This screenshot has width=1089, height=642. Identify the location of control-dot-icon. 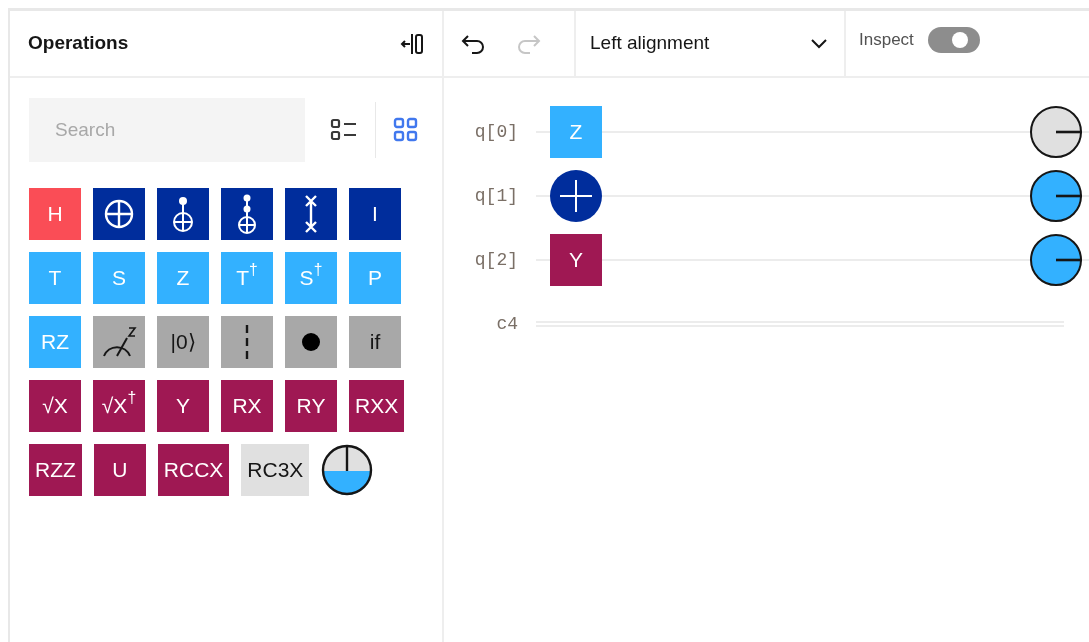
(311, 342).